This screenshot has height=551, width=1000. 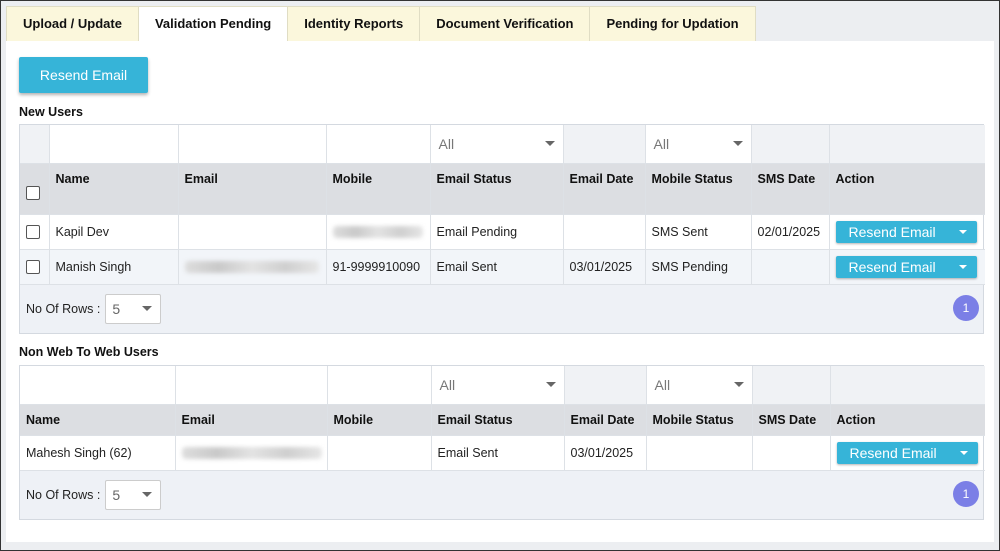 What do you see at coordinates (604, 232) in the screenshot?
I see `cell-email-date` at bounding box center [604, 232].